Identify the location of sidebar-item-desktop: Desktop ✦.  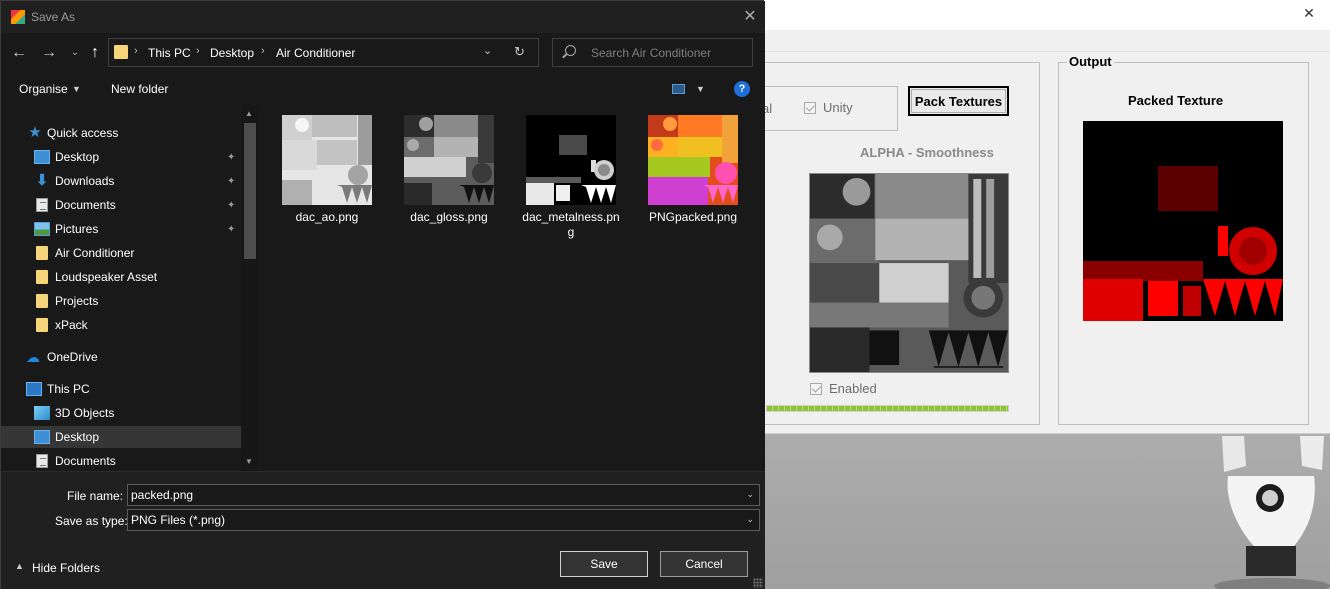
(121, 157).